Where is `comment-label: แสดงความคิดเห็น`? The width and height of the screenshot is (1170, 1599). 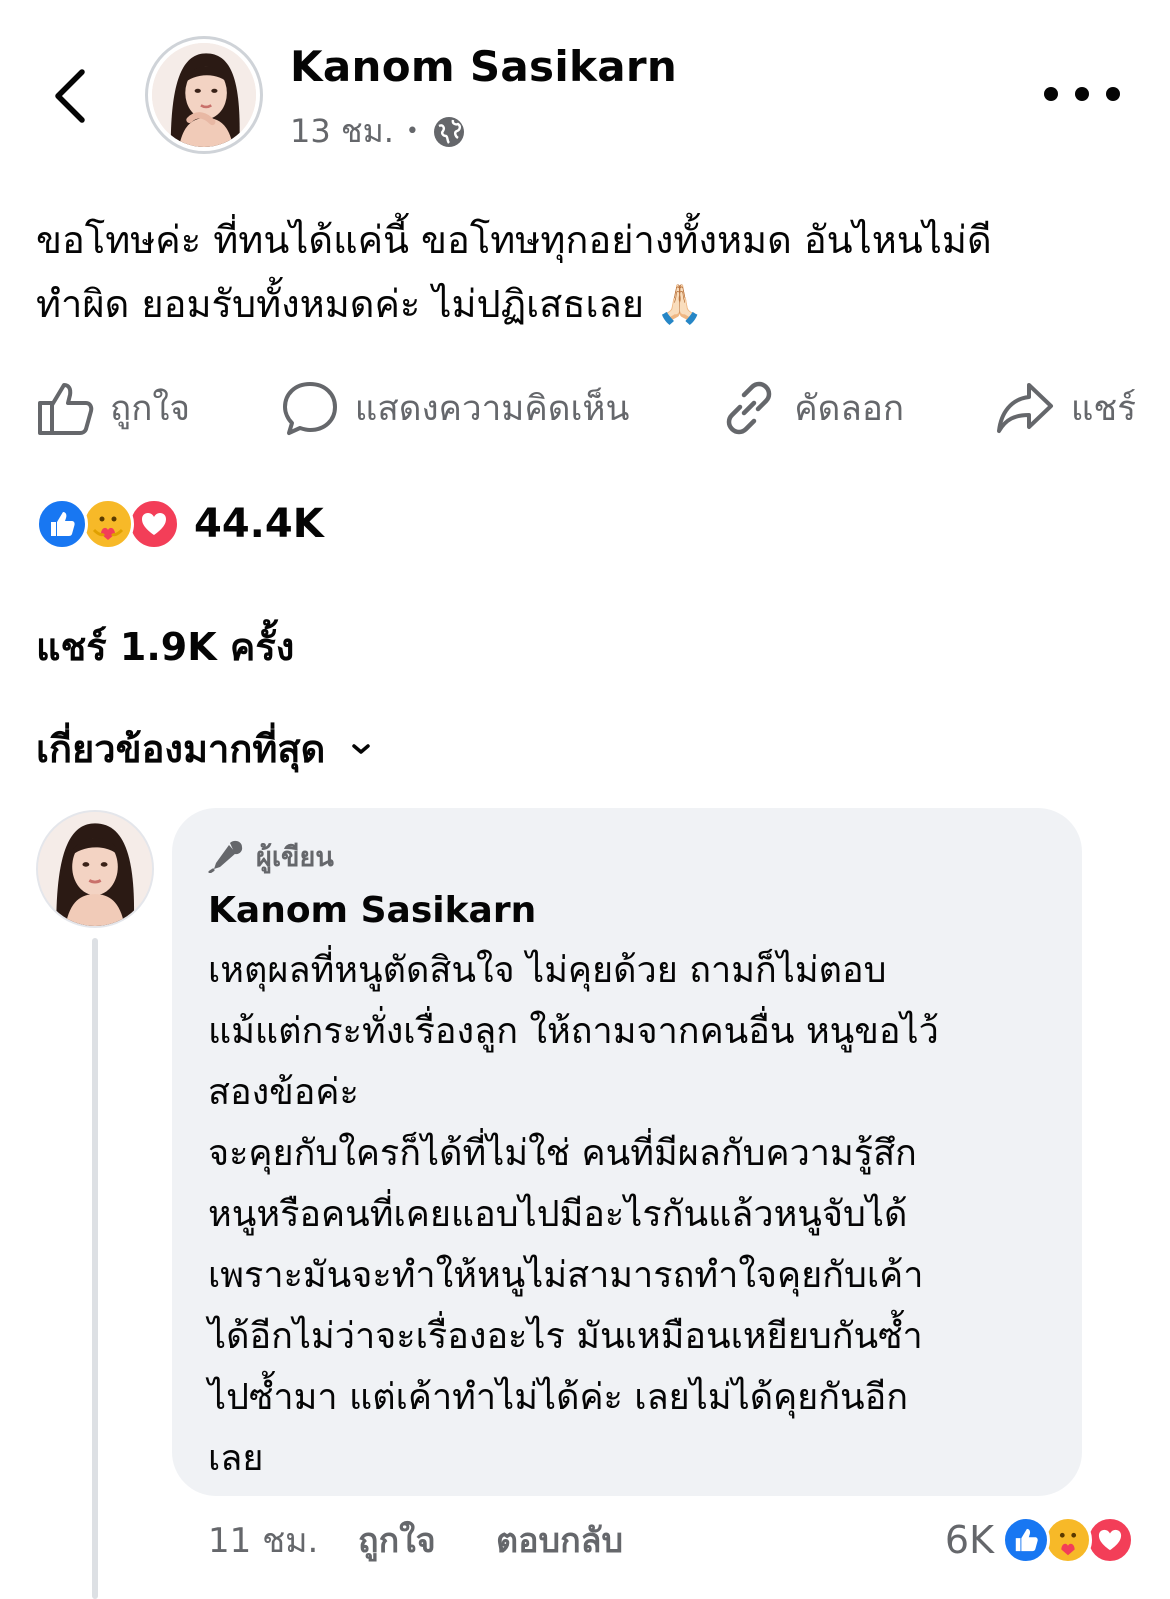 comment-label: แสดงความคิดเห็น is located at coordinates (492, 408).